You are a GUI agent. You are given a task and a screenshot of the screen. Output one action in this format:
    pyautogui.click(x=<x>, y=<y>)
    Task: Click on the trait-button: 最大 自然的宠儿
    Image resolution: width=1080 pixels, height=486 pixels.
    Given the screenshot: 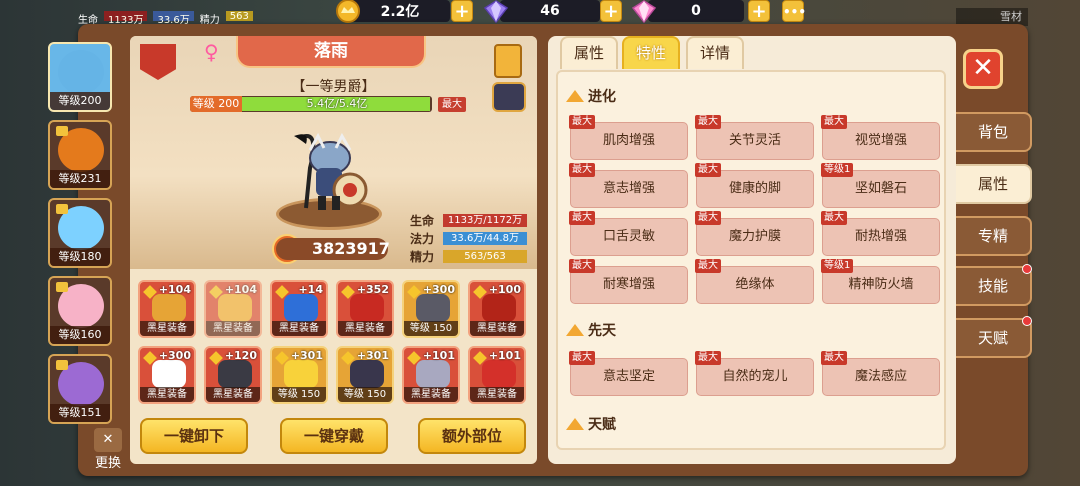 What is the action you would take?
    pyautogui.click(x=754, y=373)
    